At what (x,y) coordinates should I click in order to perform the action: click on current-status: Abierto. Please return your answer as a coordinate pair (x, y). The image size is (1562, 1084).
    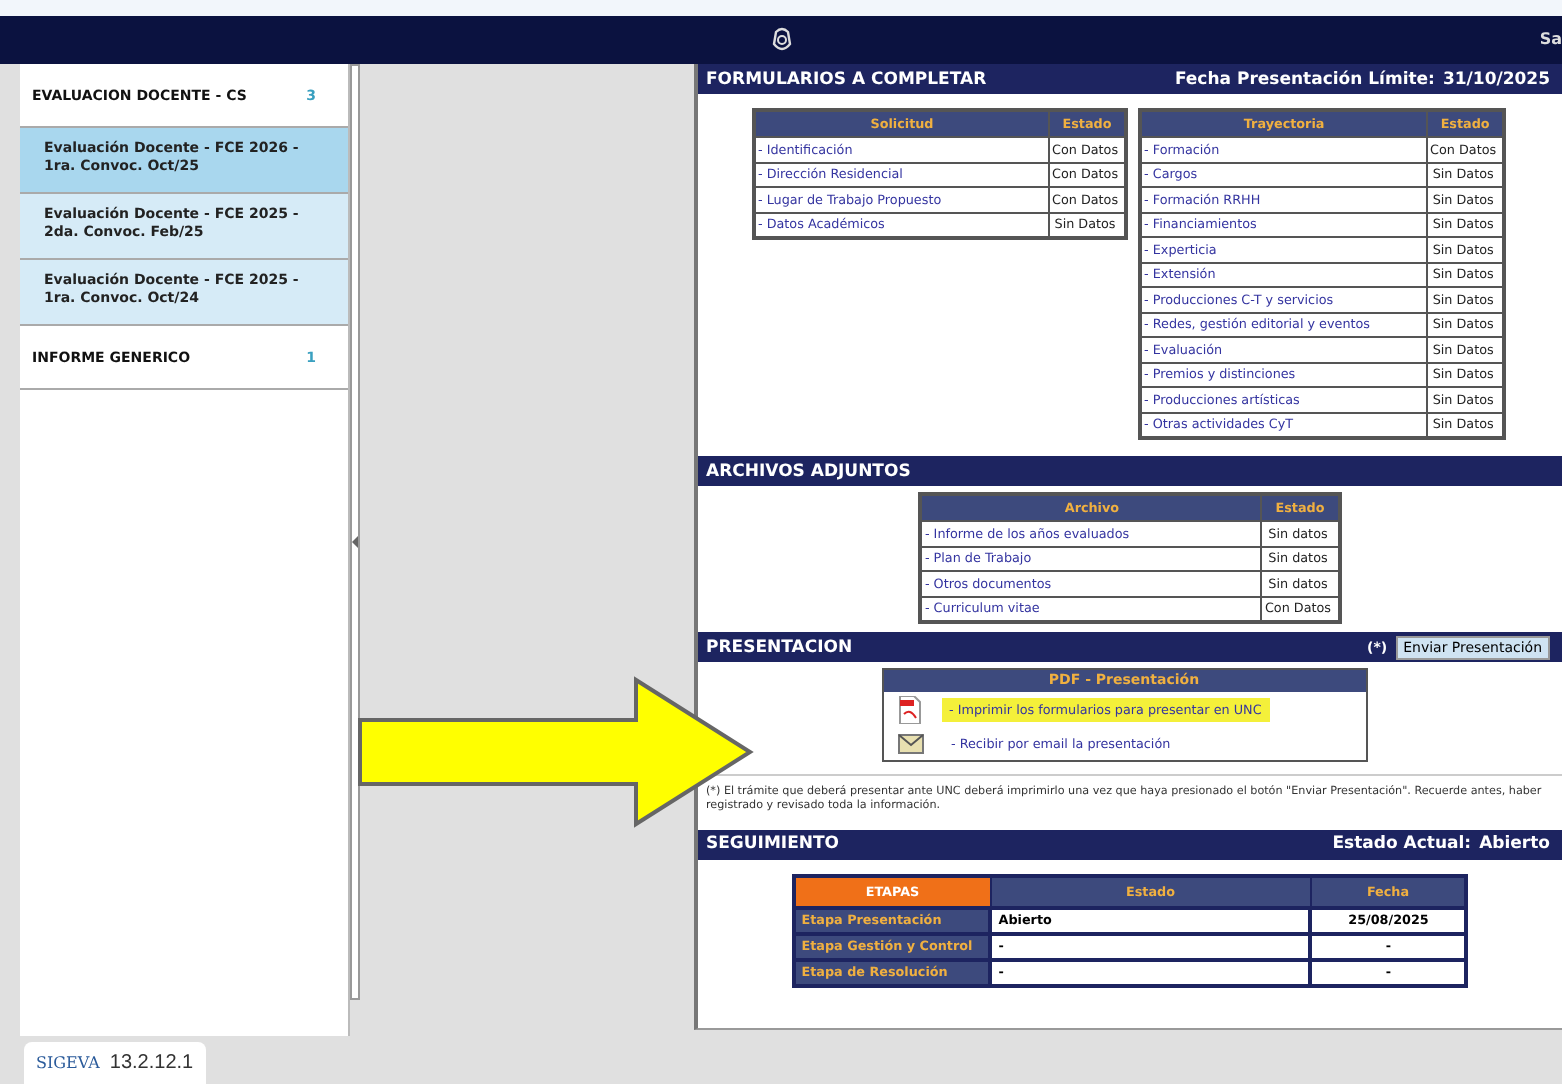
    Looking at the image, I should click on (1514, 844).